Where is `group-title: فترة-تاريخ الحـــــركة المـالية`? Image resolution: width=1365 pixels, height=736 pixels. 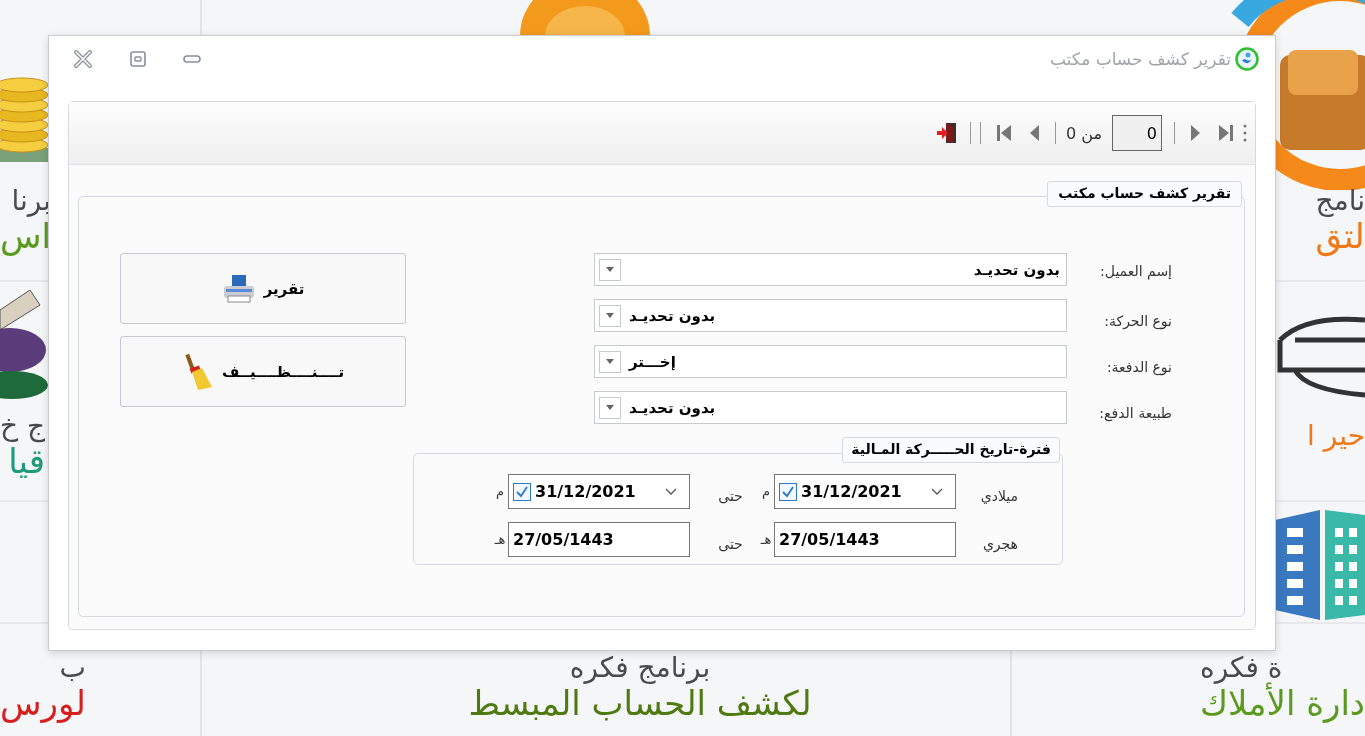 group-title: فترة-تاريخ الحـــــركة المـالية is located at coordinates (951, 450).